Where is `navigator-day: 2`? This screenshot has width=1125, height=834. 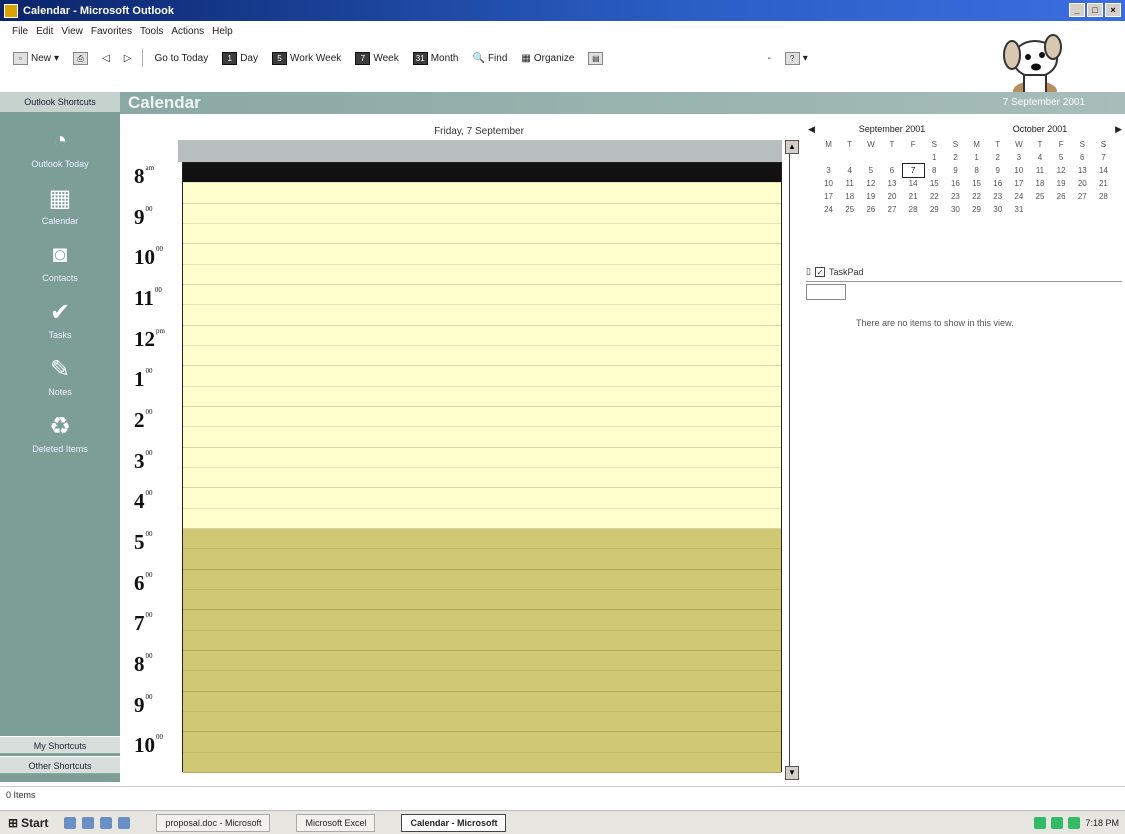
navigator-day: 2 is located at coordinates (997, 157).